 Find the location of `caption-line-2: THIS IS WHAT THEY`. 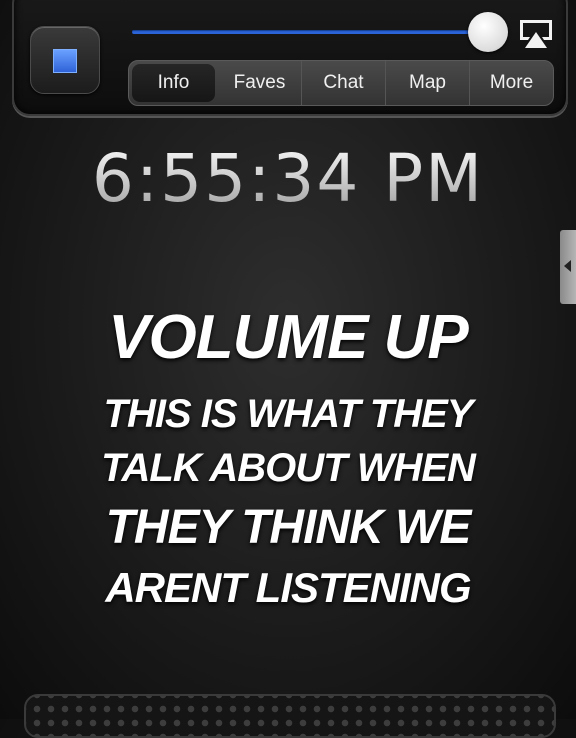

caption-line-2: THIS IS WHAT THEY is located at coordinates (288, 414).